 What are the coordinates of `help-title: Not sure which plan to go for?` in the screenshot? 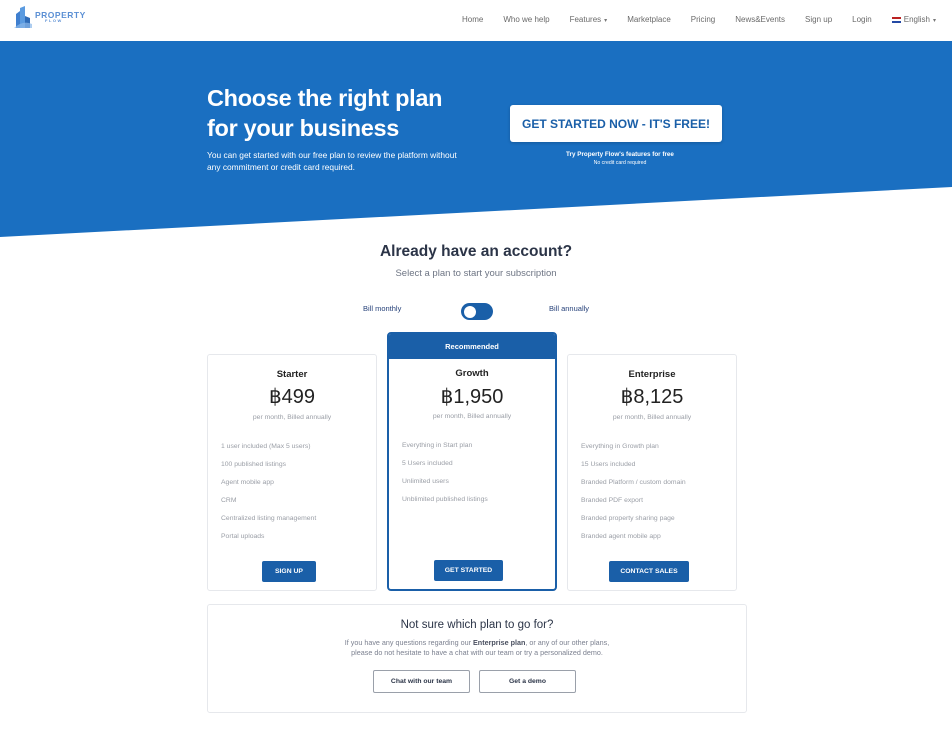 It's located at (477, 625).